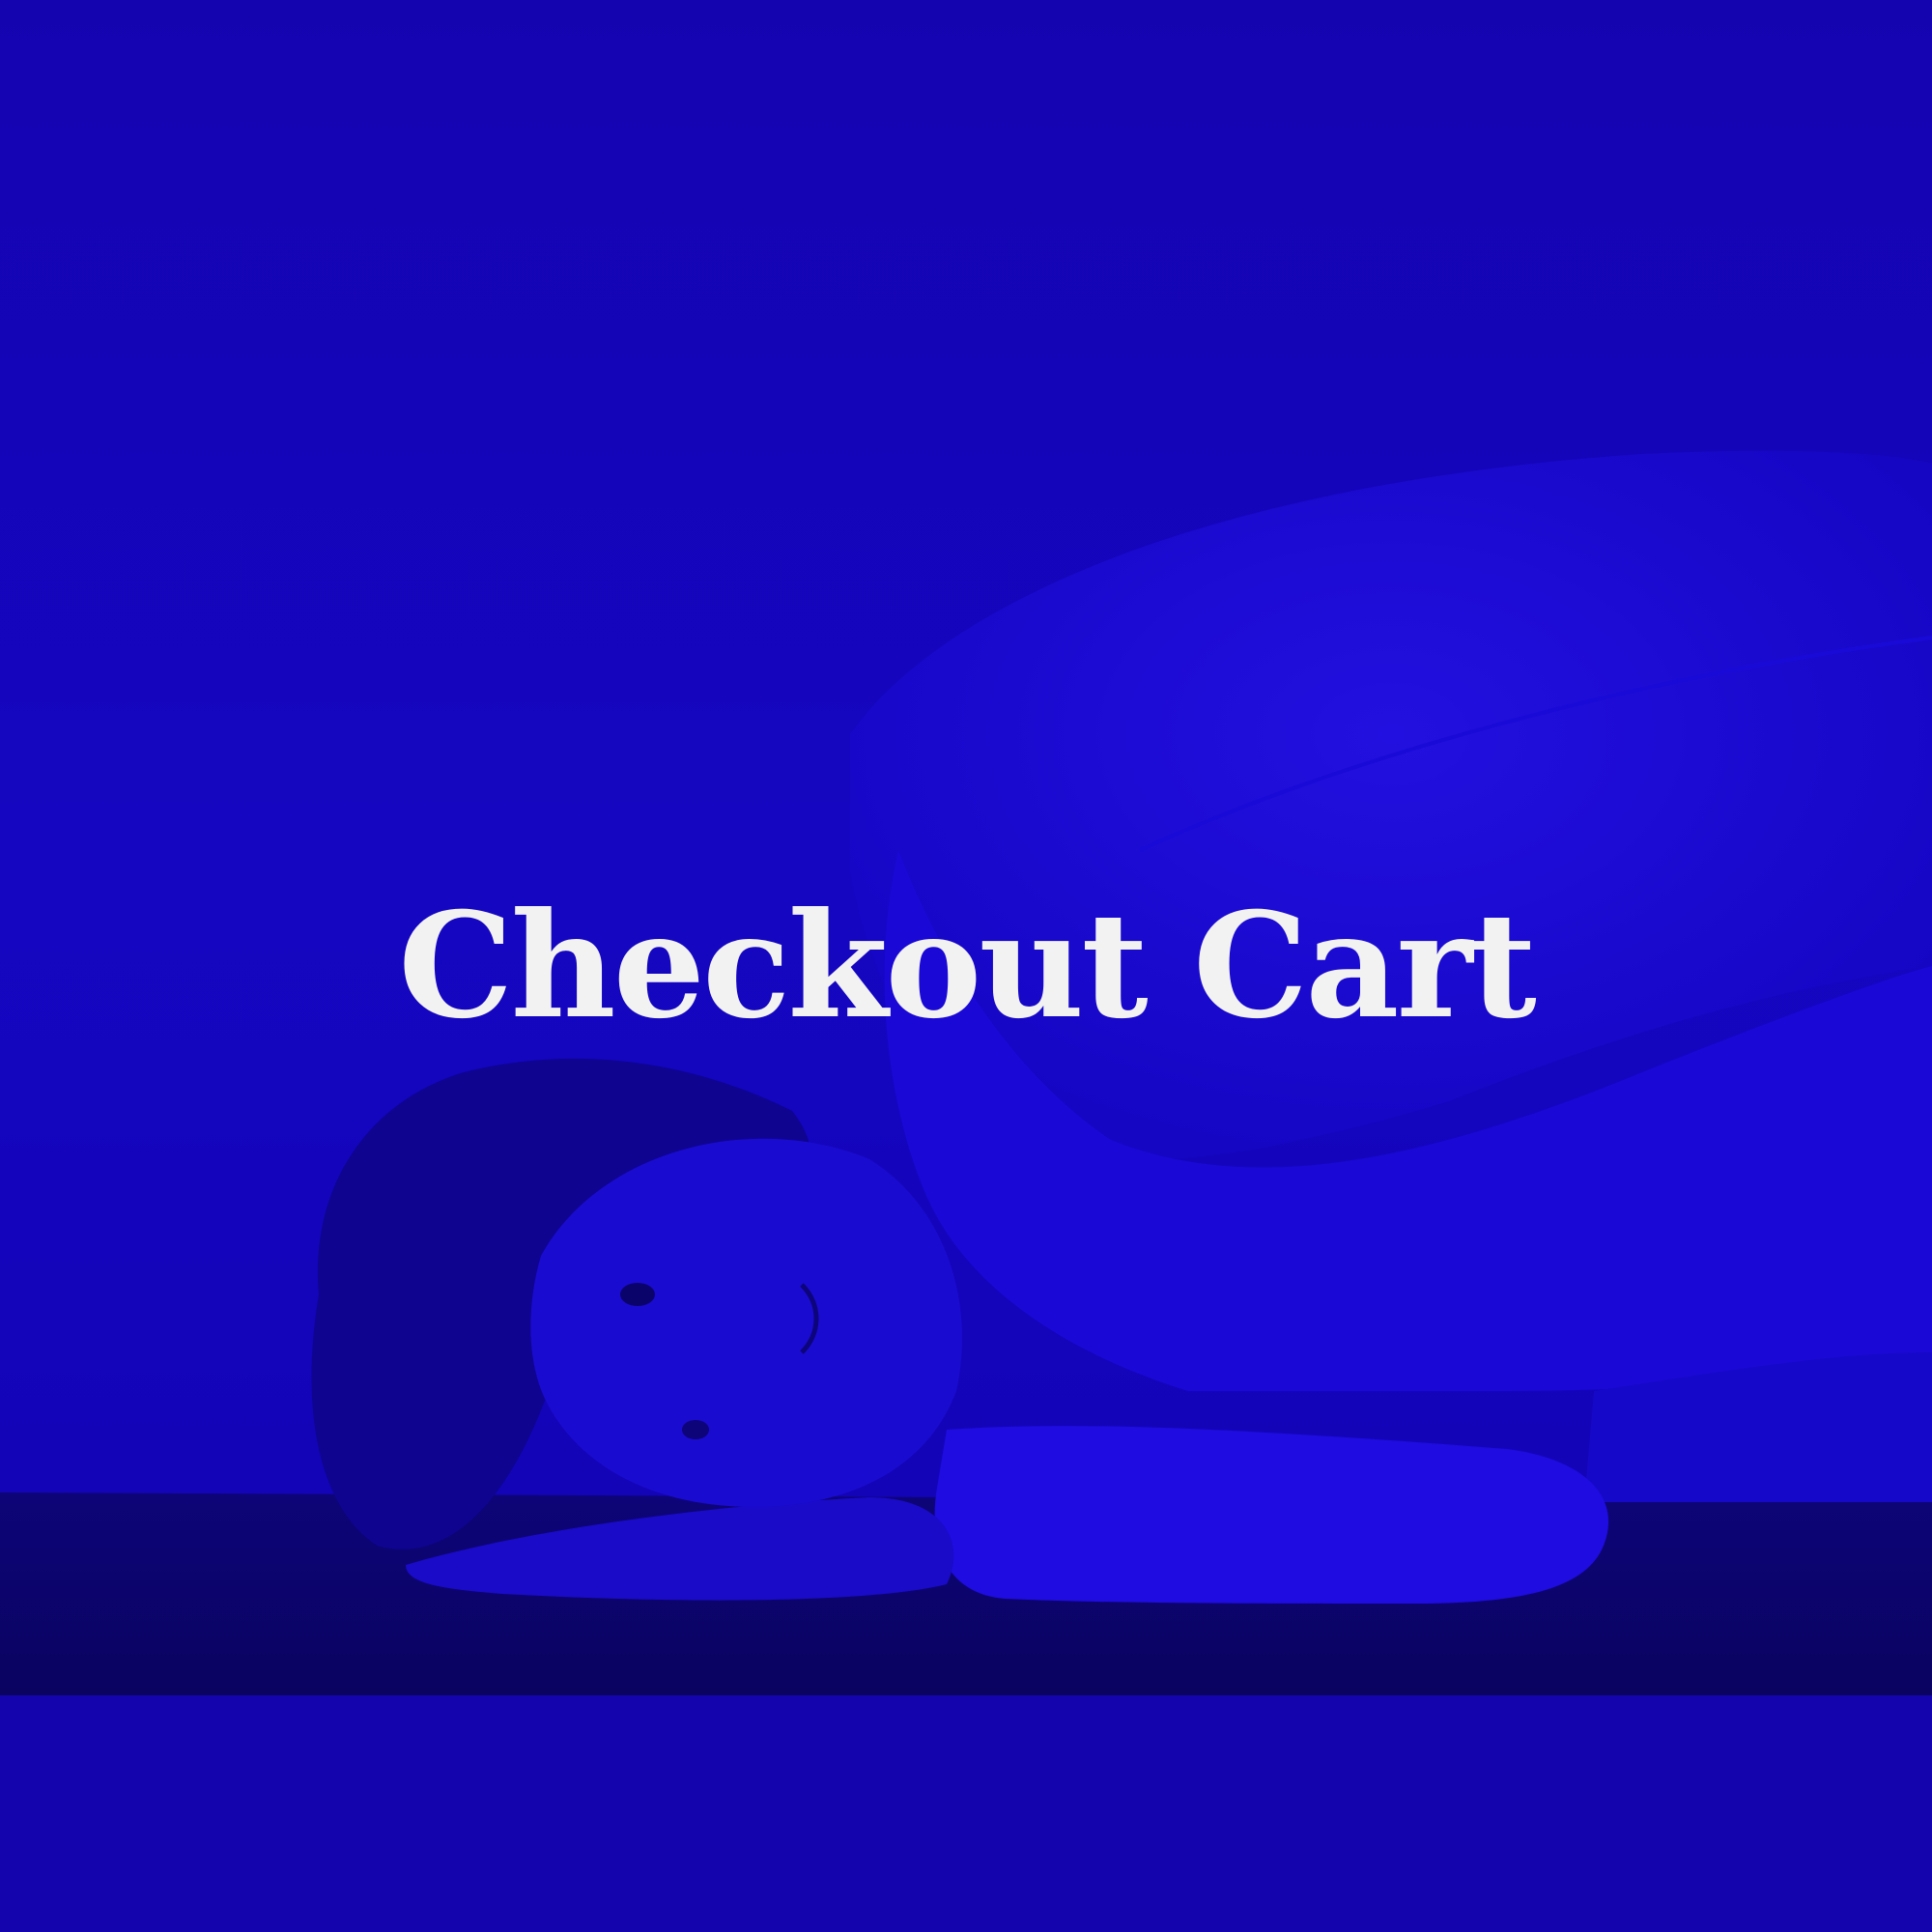 This screenshot has width=1932, height=1932. Describe the element at coordinates (1271, 1515) in the screenshot. I see `person-forearm` at that location.